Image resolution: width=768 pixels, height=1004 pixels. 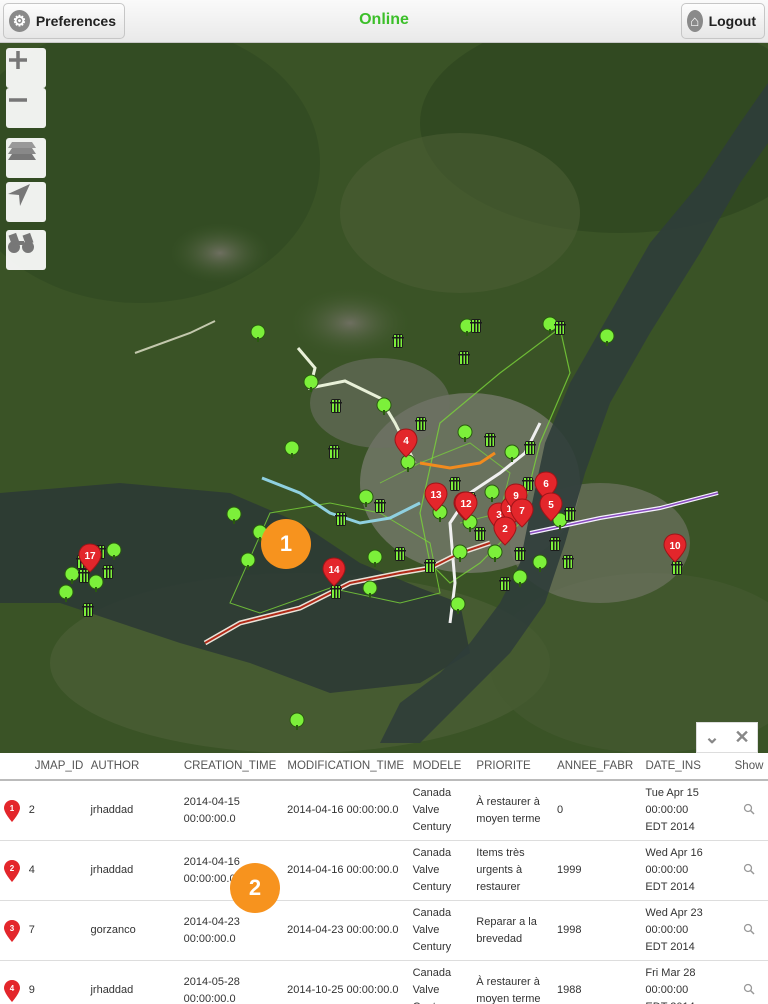 What do you see at coordinates (749, 766) in the screenshot?
I see `col-show: Show` at bounding box center [749, 766].